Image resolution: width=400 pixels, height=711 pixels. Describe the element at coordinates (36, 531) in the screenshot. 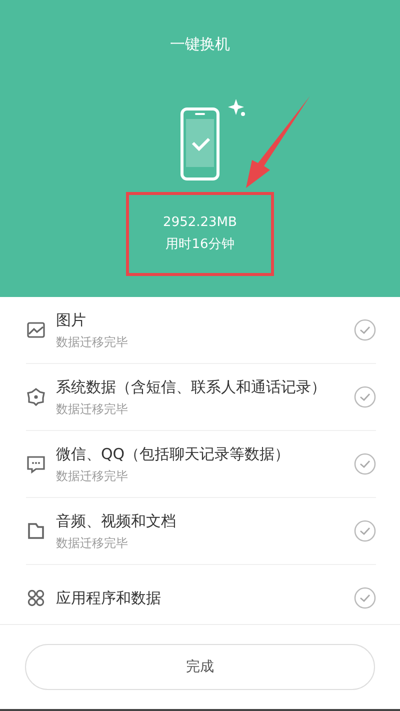

I see `folder-icon` at that location.